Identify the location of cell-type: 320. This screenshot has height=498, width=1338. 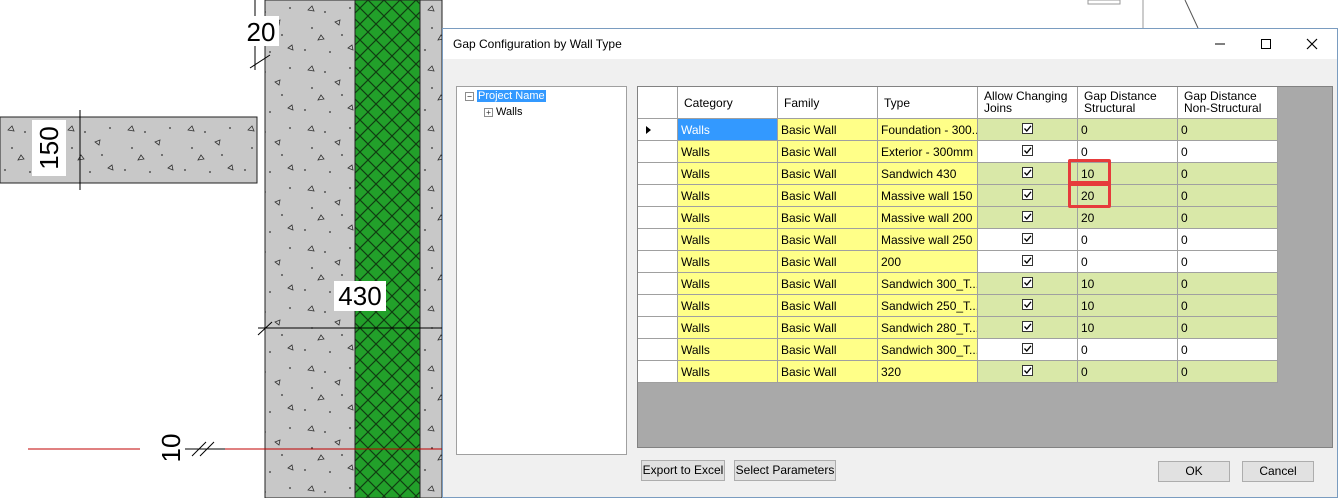
(928, 372).